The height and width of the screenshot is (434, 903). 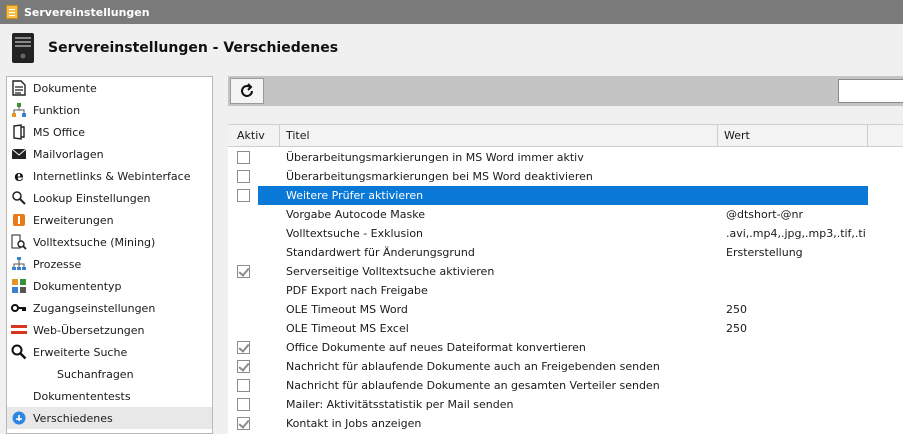 I want to click on sidebar-item-label: Internetlinks & Webinterface, so click(x=112, y=176).